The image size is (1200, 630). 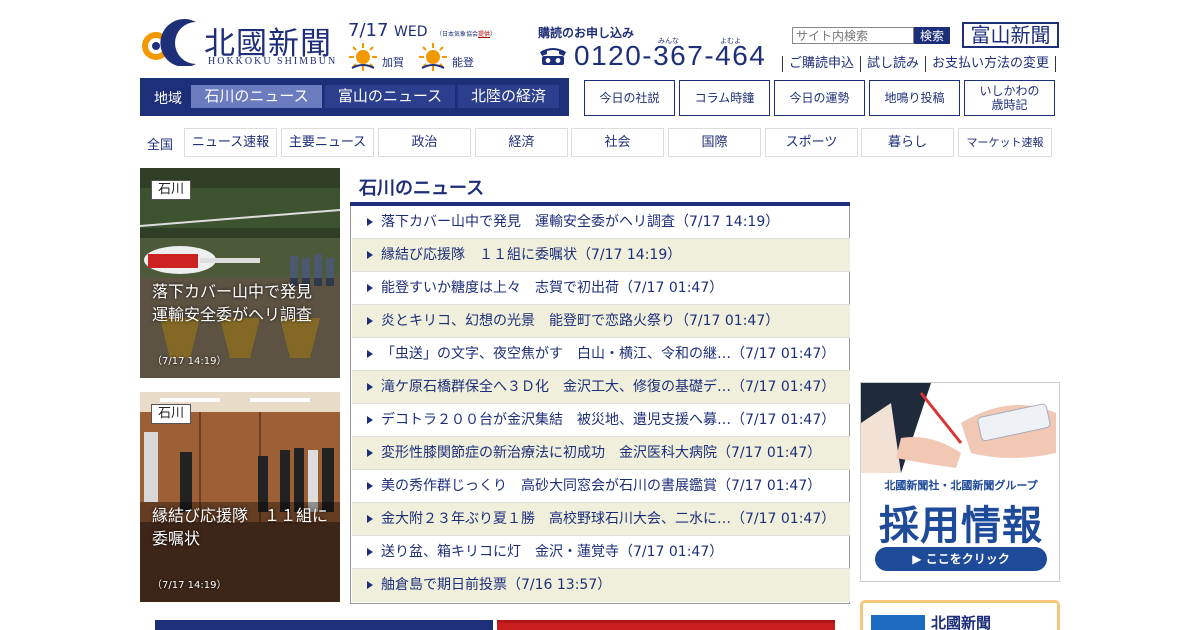 I want to click on category-politics: 政治, so click(x=424, y=142).